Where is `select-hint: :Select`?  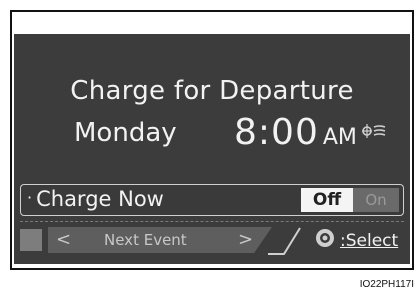 select-hint: :Select is located at coordinates (356, 240).